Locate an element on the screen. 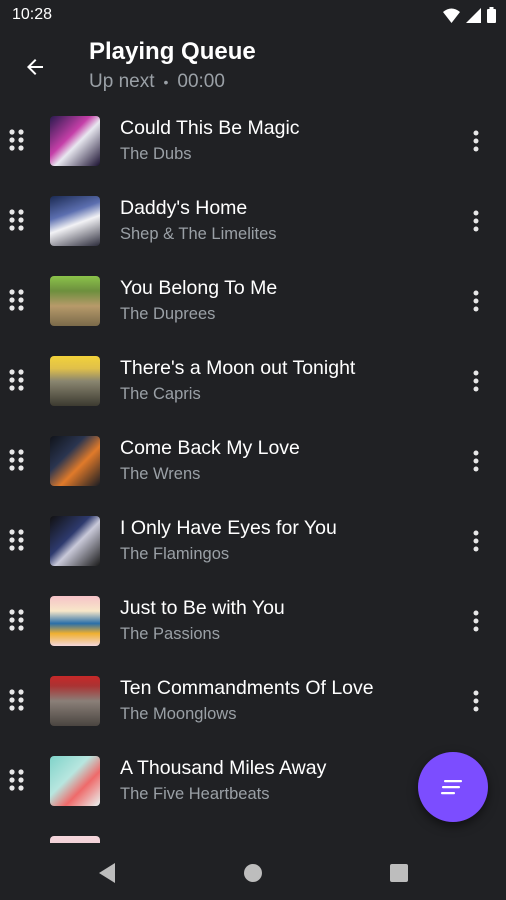  signal-icon is located at coordinates (473, 15).